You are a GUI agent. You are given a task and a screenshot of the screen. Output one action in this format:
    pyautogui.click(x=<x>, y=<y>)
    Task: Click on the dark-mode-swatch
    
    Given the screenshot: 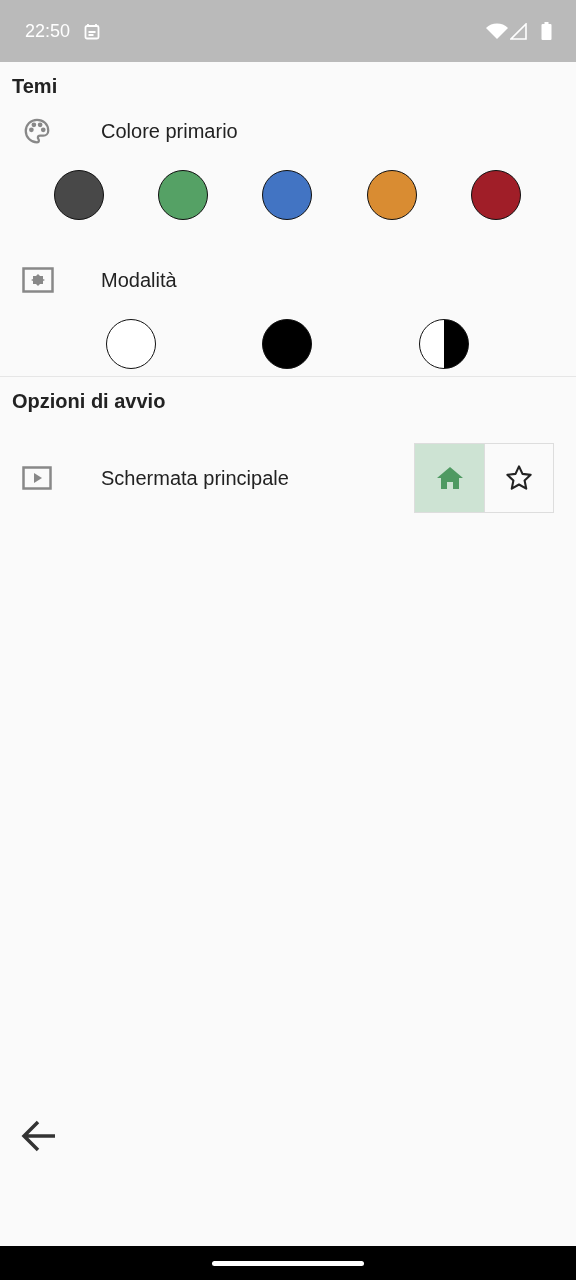 What is the action you would take?
    pyautogui.click(x=287, y=344)
    